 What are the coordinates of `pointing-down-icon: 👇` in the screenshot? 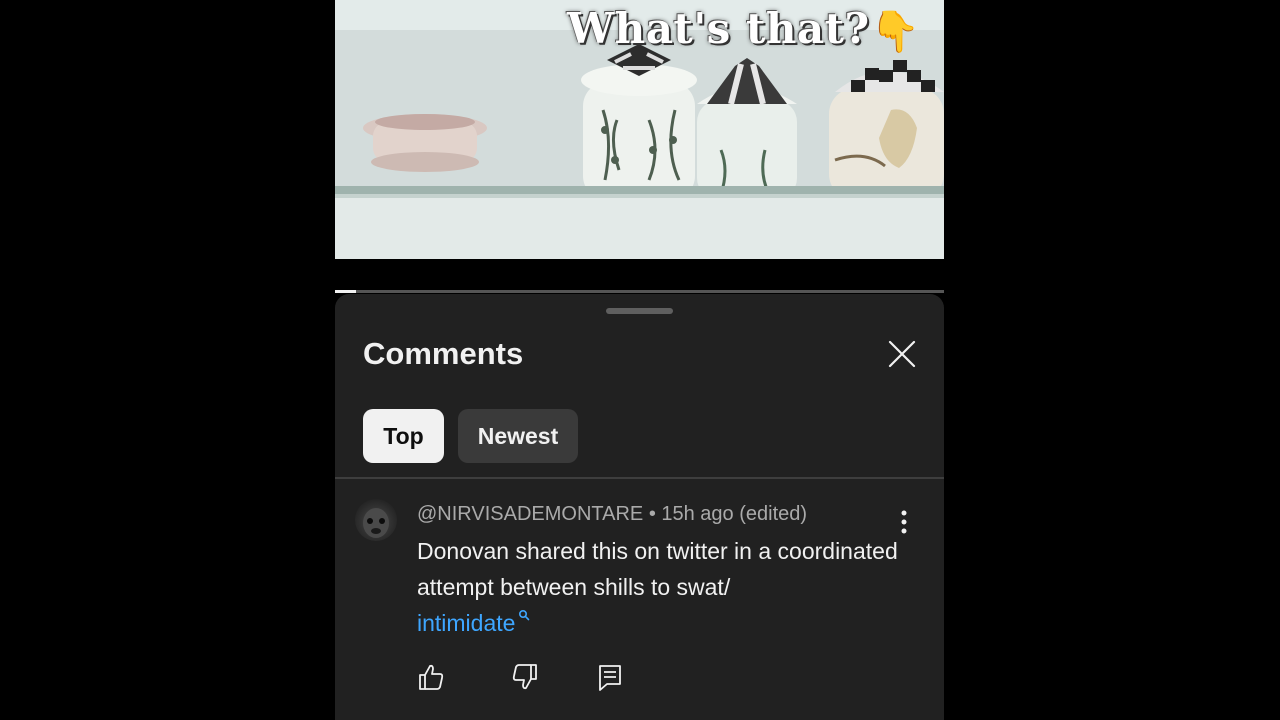 It's located at (895, 32).